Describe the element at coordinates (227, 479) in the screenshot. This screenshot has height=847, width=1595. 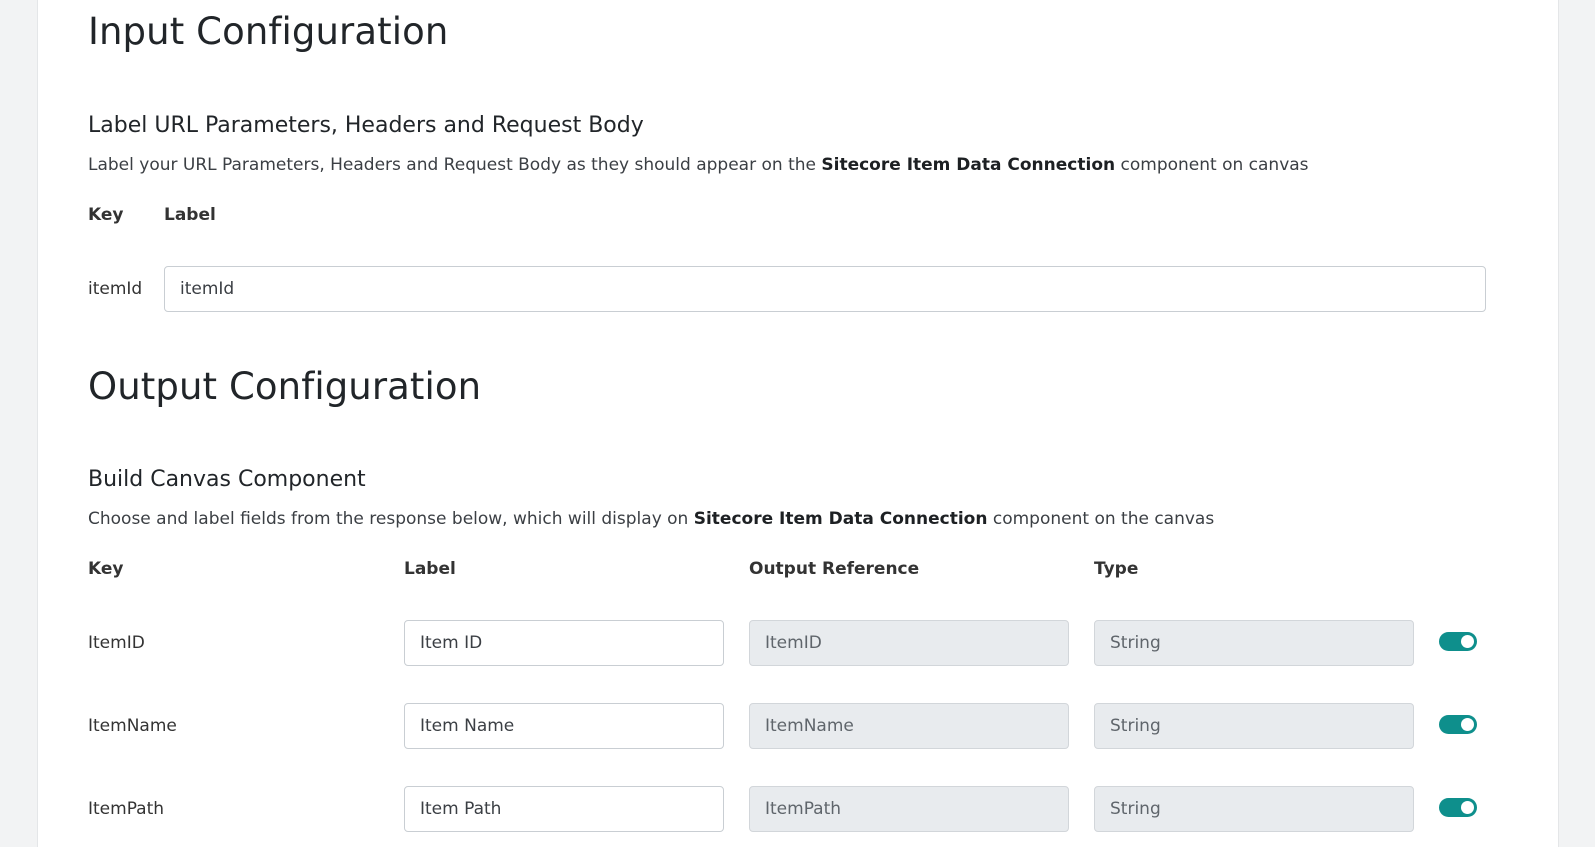
I see `output-section-title: Build Canvas Component` at that location.